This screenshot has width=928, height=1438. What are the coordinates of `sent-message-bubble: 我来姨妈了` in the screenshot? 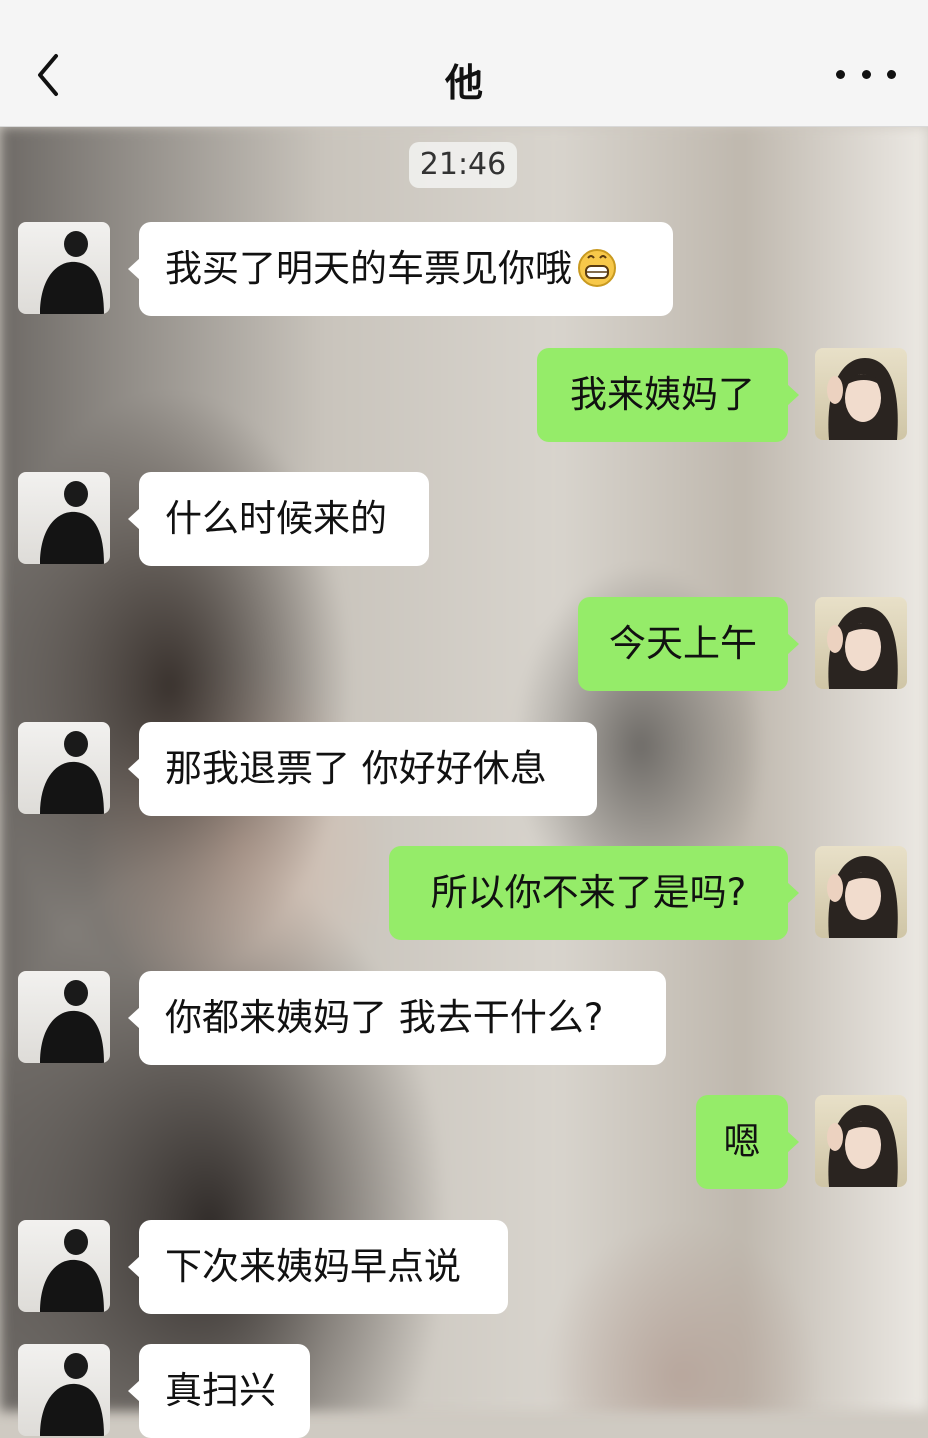 It's located at (668, 395).